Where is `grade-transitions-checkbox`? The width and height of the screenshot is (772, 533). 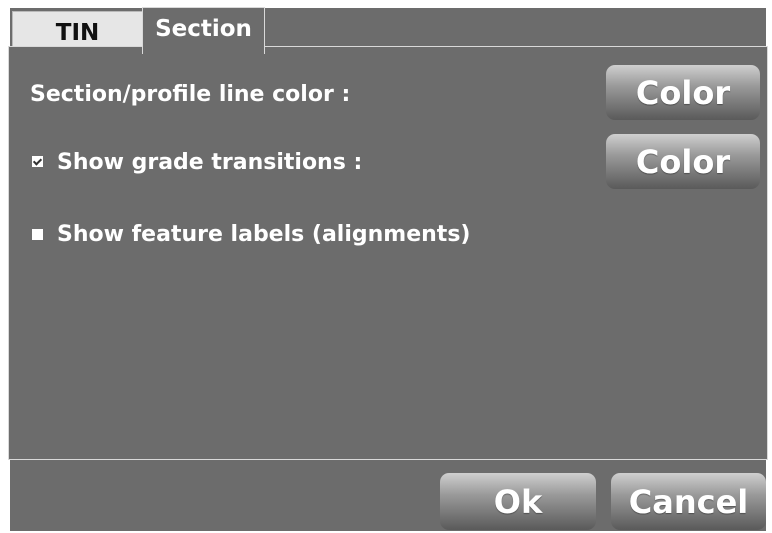 grade-transitions-checkbox is located at coordinates (37, 161).